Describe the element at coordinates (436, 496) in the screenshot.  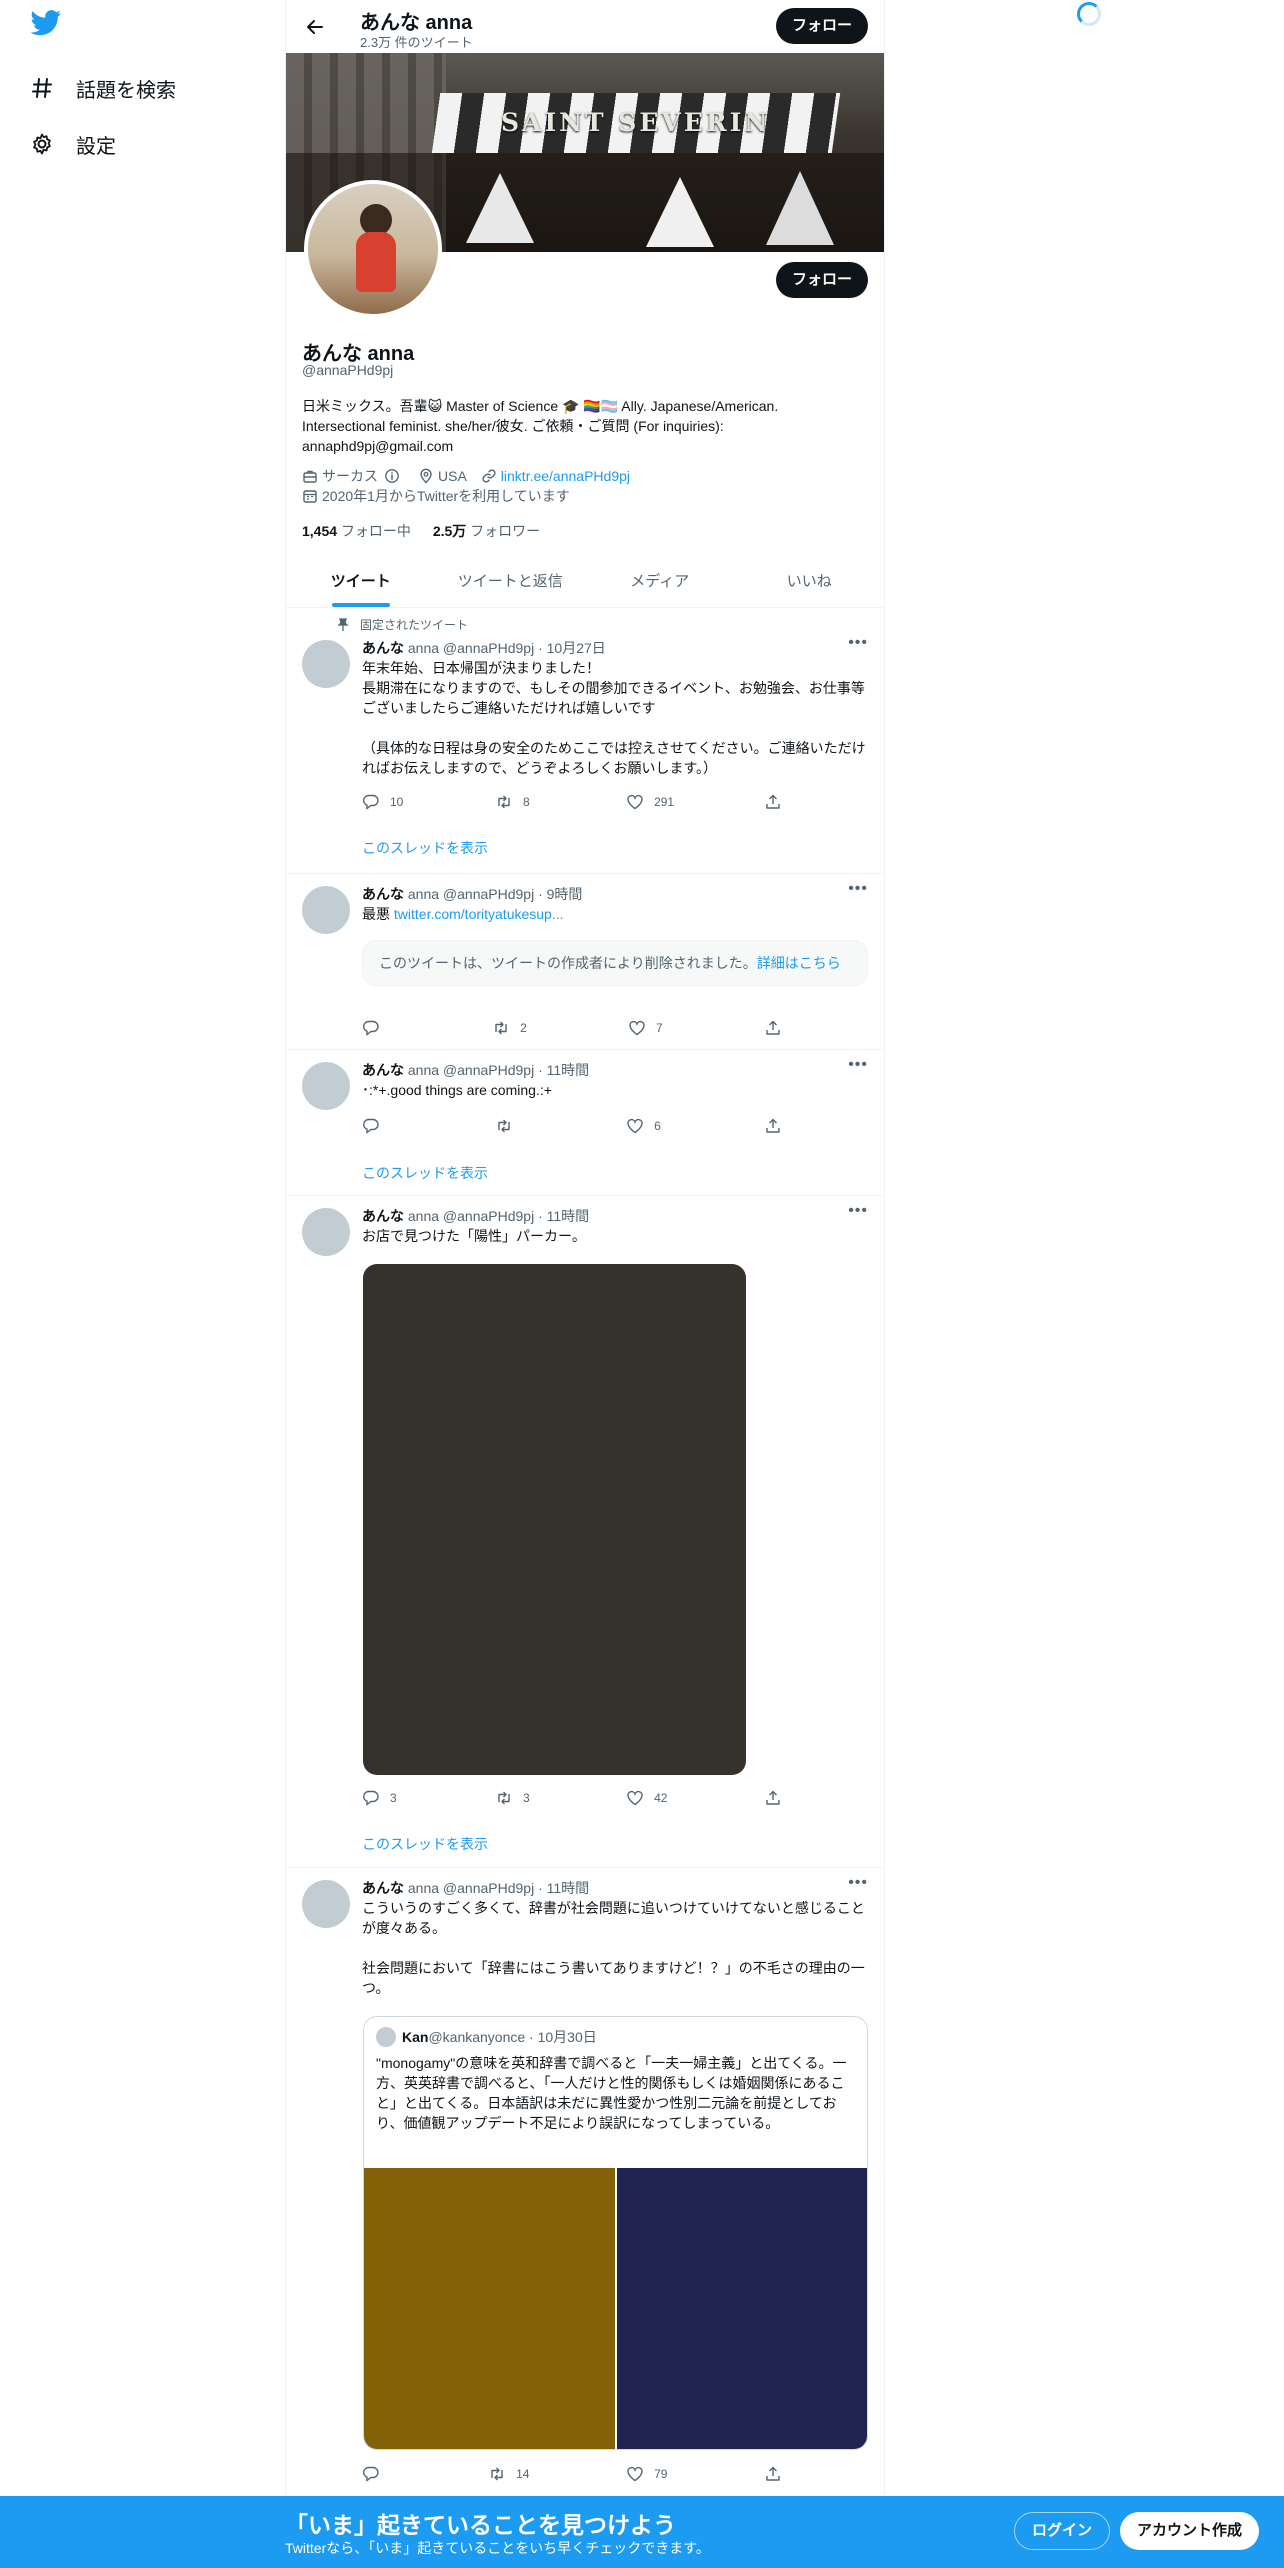
I see `profile-joined: 2020年1月からTwitterを利用しています` at that location.